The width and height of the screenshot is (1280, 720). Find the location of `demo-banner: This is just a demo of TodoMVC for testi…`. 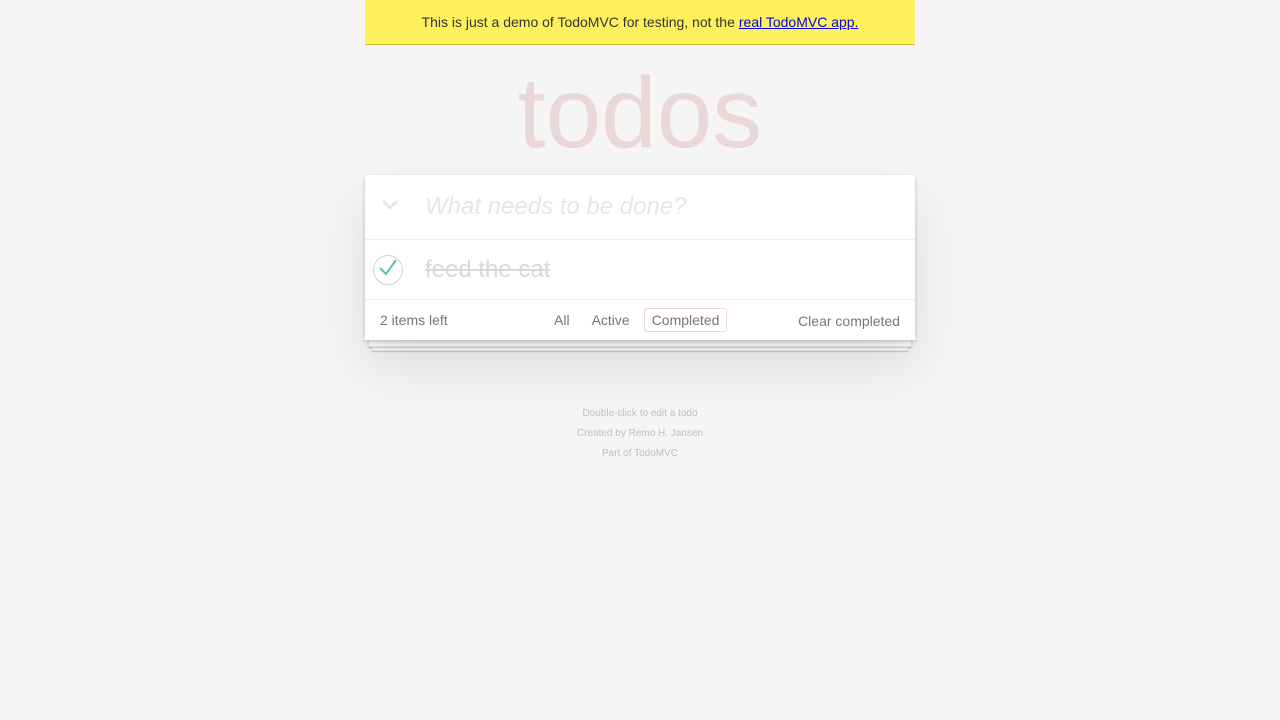

demo-banner: This is just a demo of TodoMVC for testi… is located at coordinates (640, 22).